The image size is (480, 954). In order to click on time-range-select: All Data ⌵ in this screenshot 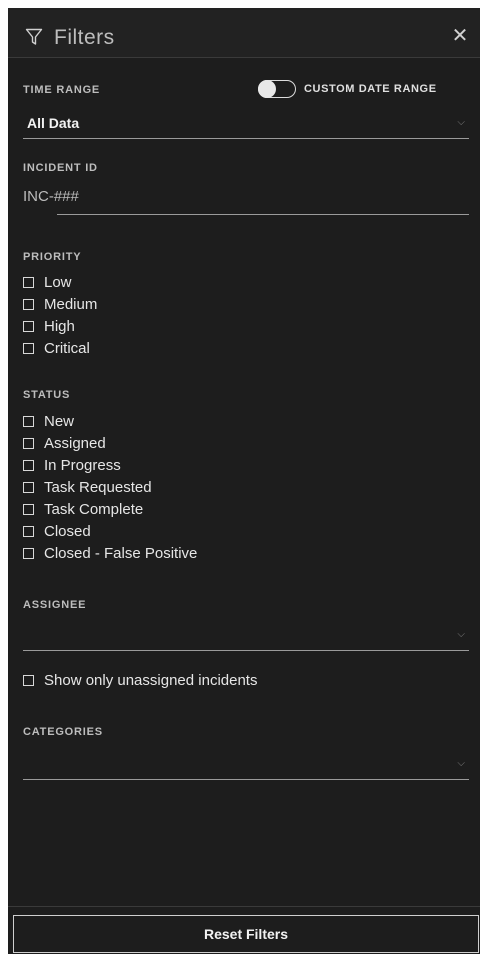, I will do `click(246, 124)`.